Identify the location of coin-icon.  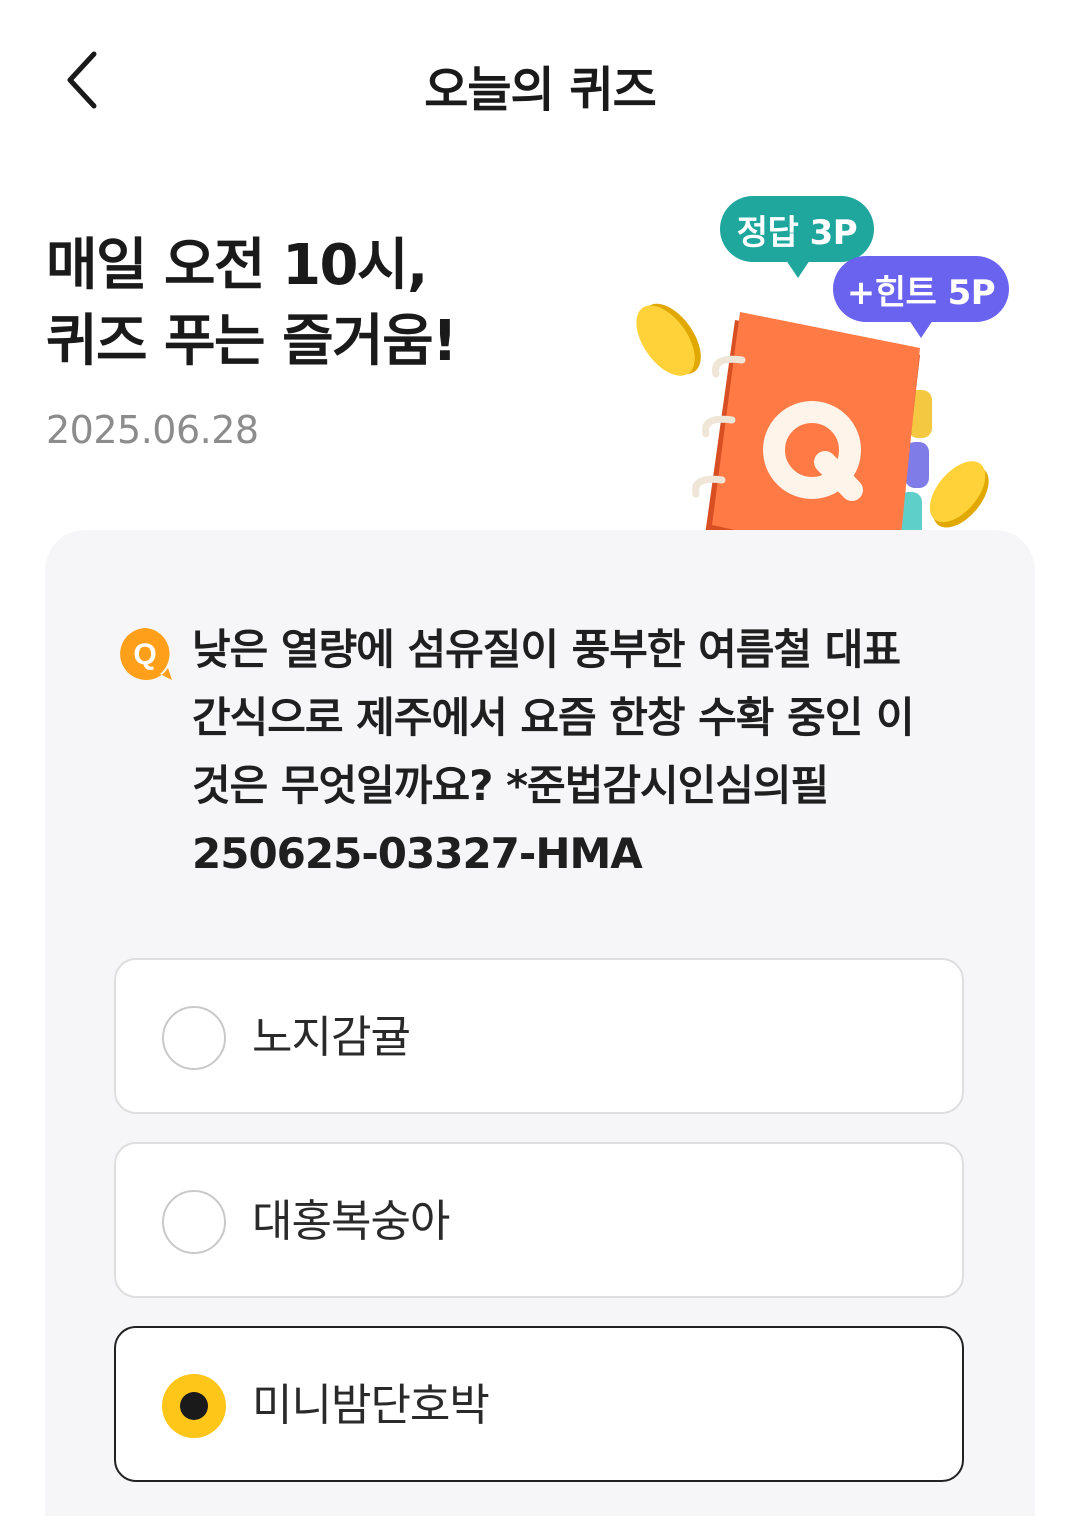
(668, 339).